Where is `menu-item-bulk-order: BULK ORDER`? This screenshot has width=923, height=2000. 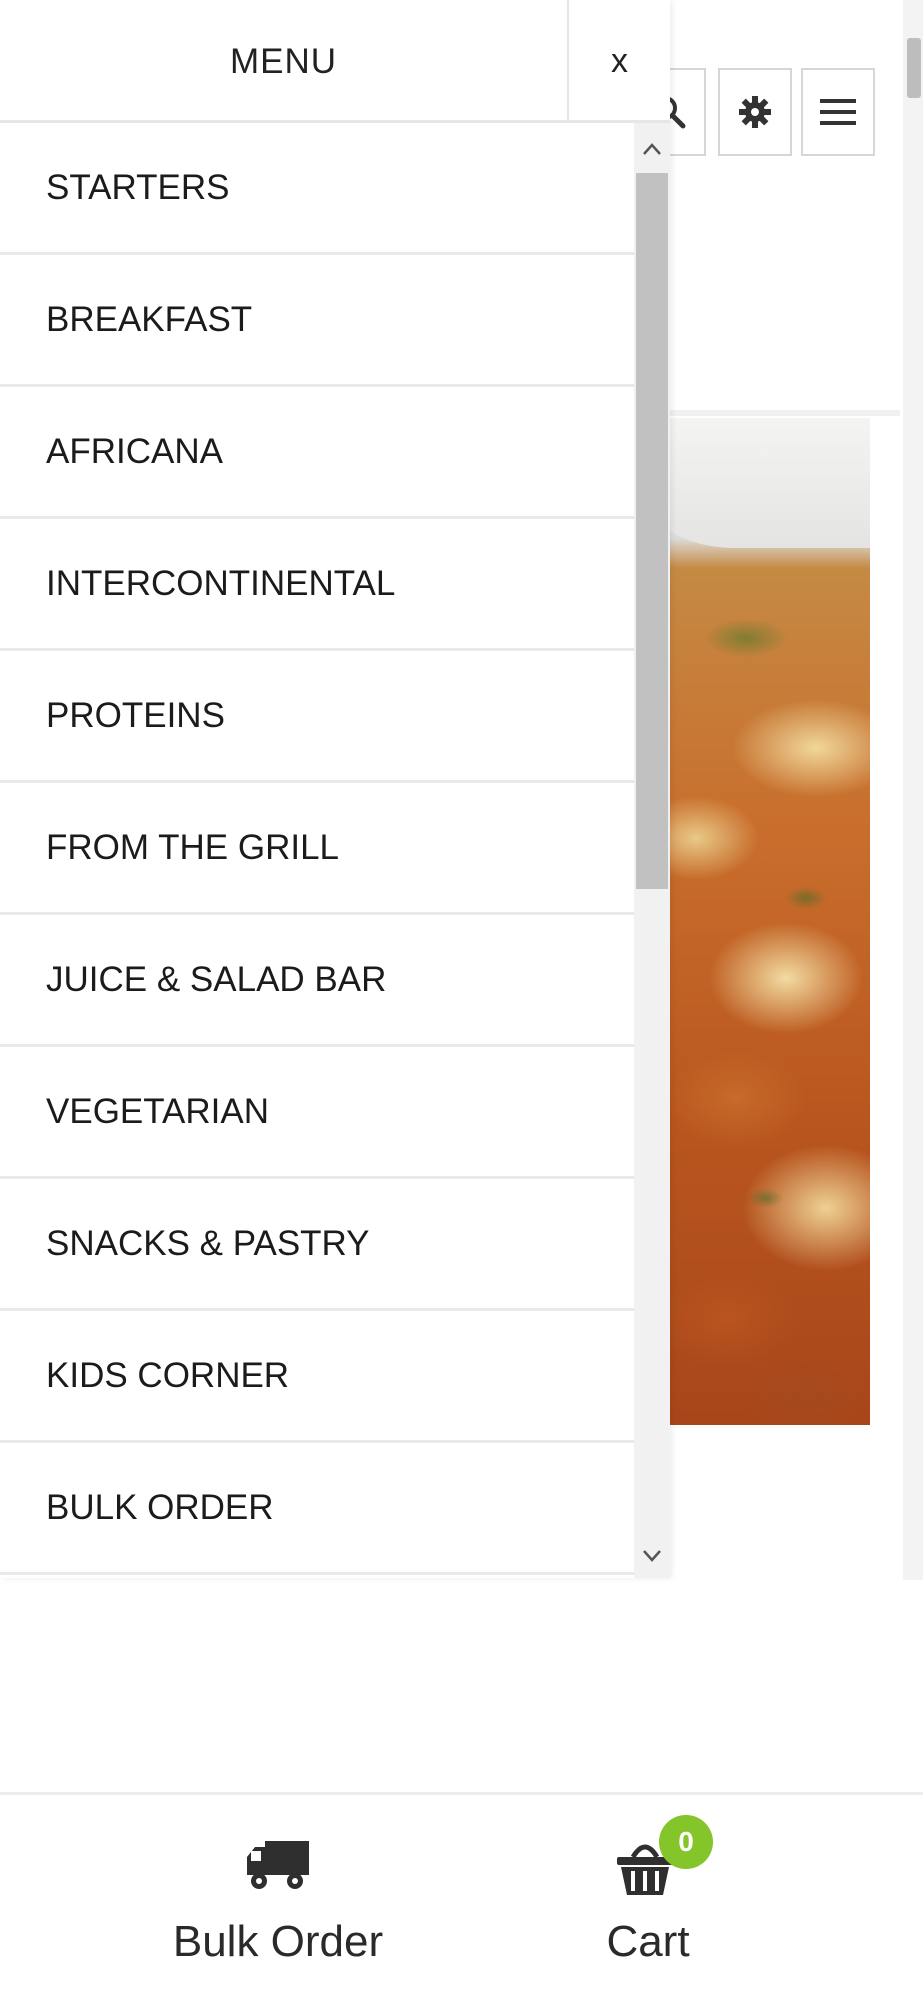
menu-item-bulk-order: BULK ORDER is located at coordinates (317, 1509).